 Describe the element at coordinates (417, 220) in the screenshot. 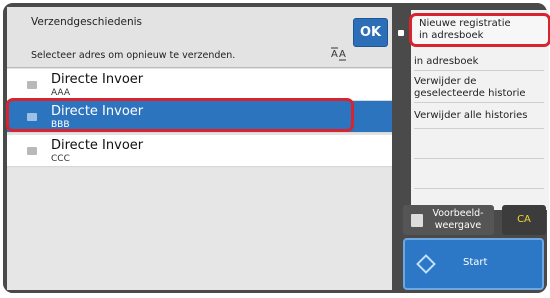

I see `preview-icon` at that location.